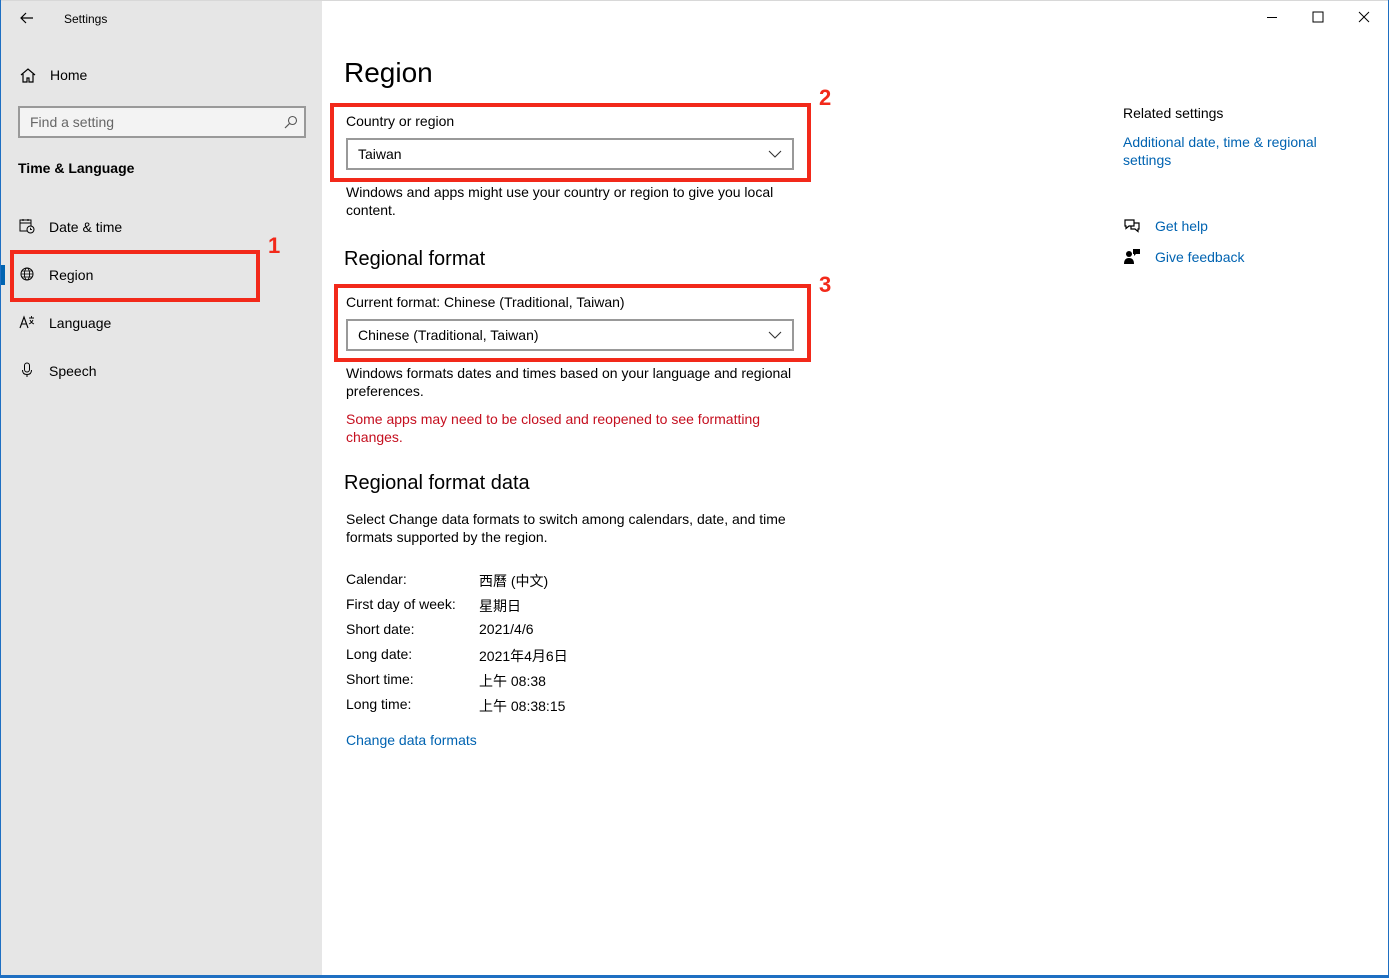 Image resolution: width=1389 pixels, height=978 pixels. What do you see at coordinates (27, 322) in the screenshot?
I see `language-icon` at bounding box center [27, 322].